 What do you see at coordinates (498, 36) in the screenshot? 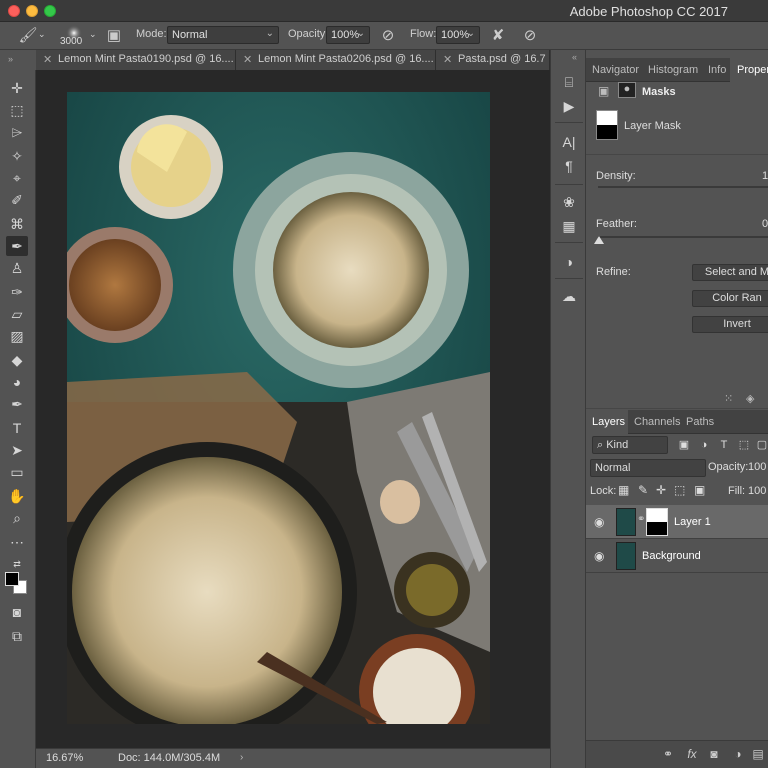
I see `airbrush-icon: ✘` at bounding box center [498, 36].